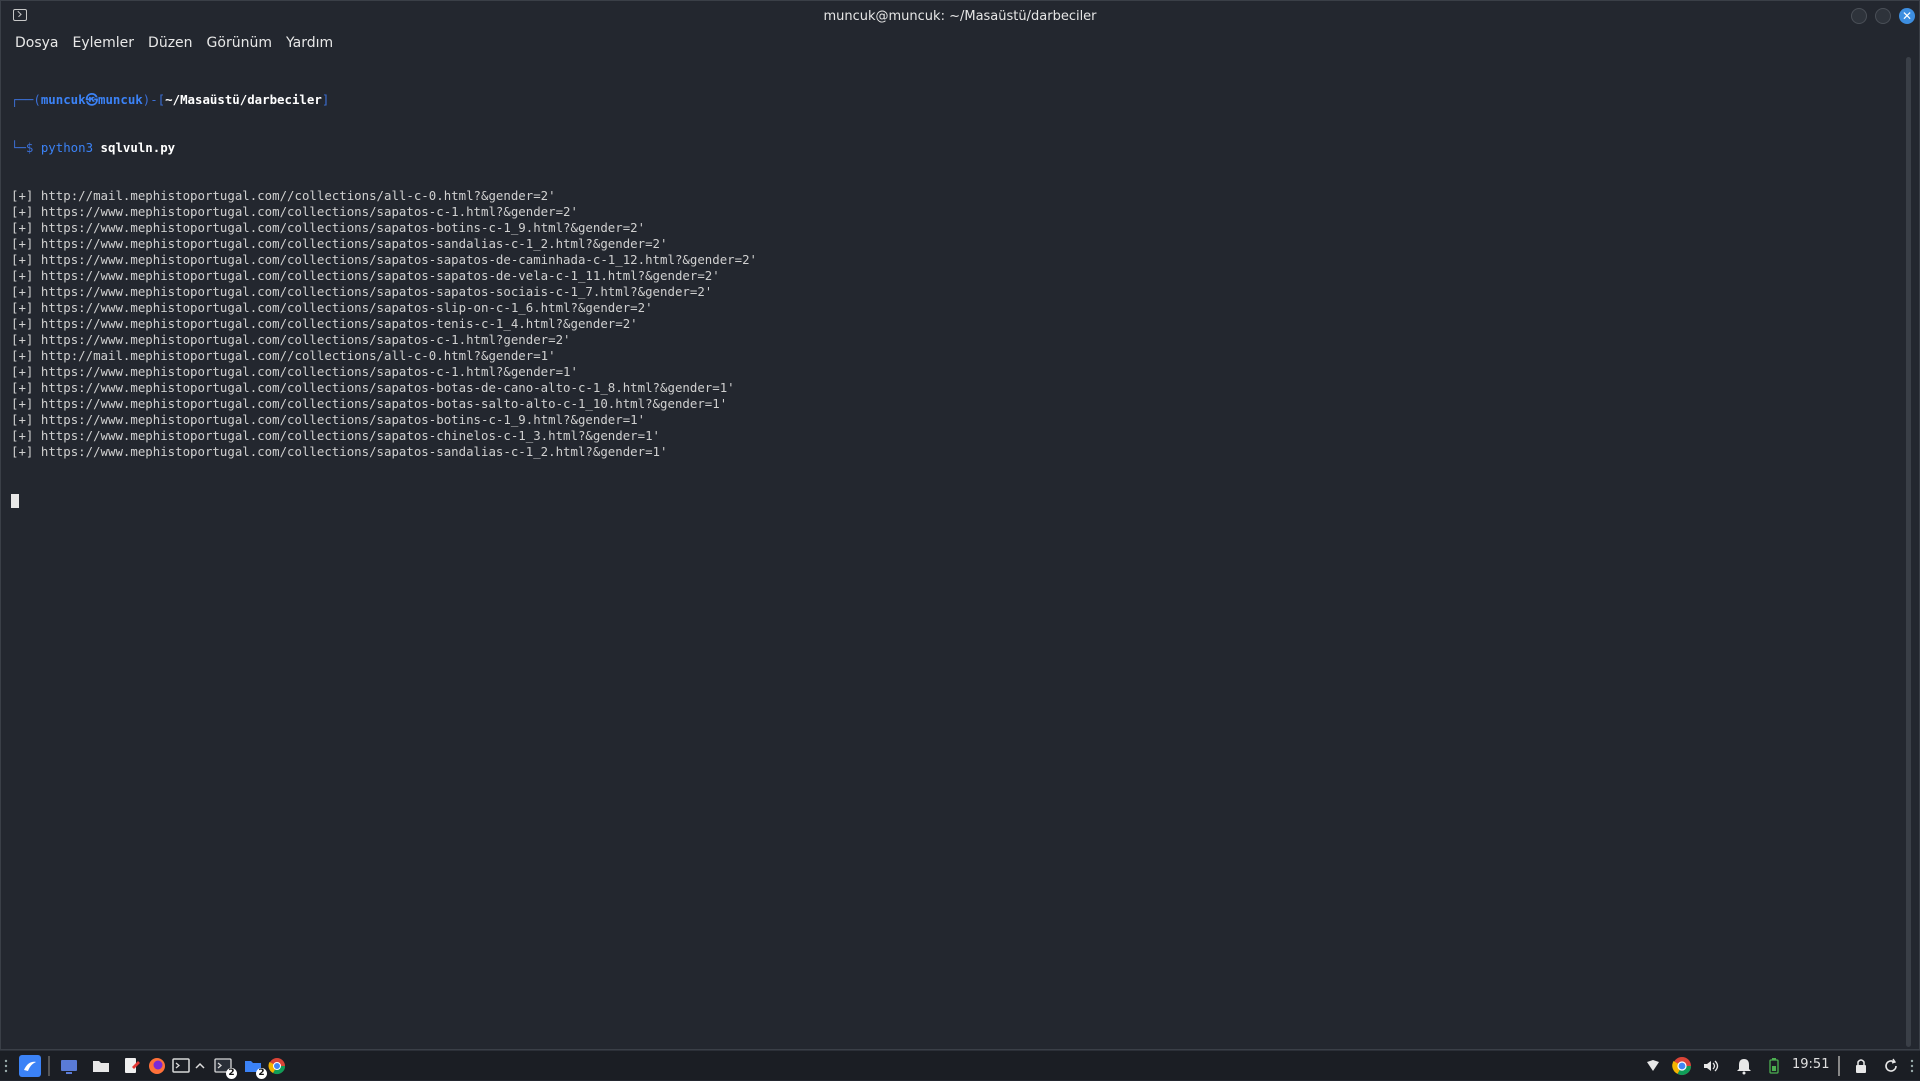  Describe the element at coordinates (1682, 1066) in the screenshot. I see `chrome-tray-icon` at that location.